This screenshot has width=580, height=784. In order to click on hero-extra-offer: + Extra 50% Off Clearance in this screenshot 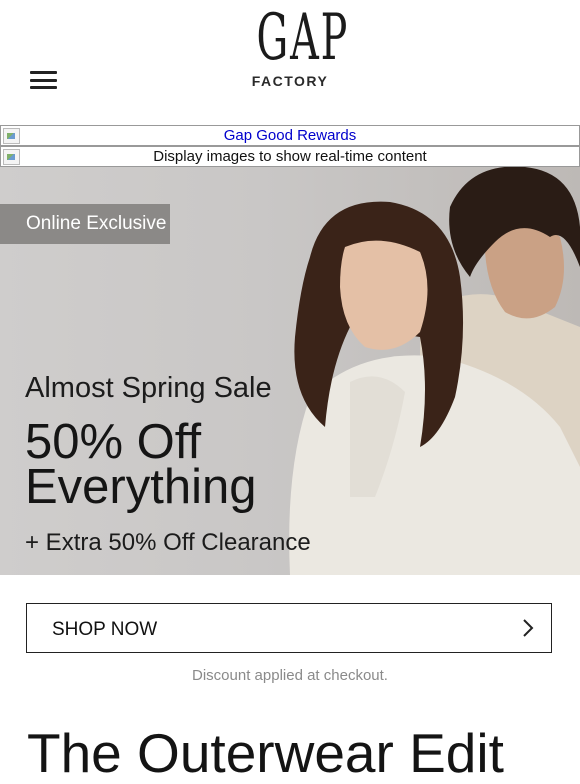, I will do `click(168, 542)`.